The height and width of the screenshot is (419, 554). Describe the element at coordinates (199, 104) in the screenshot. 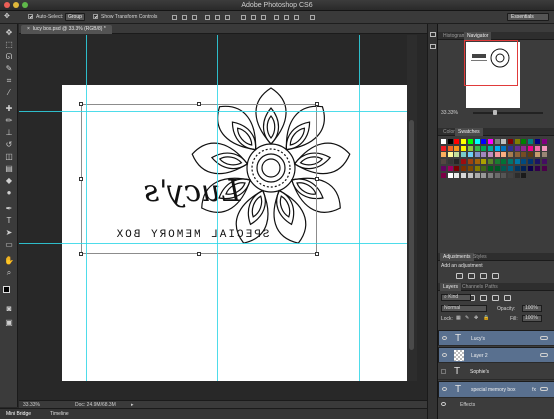

I see `transform-handle-top` at that location.